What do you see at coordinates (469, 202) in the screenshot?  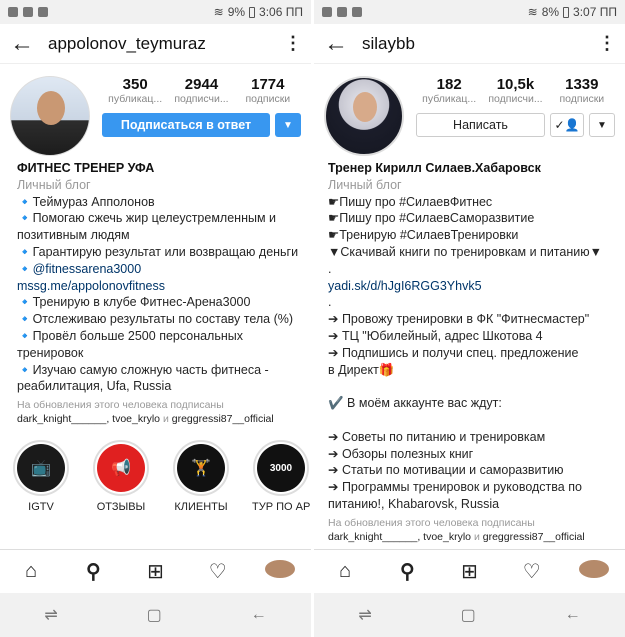 I see `bio-hashtag-line: ☛Пишу про #СилаевФитнес` at bounding box center [469, 202].